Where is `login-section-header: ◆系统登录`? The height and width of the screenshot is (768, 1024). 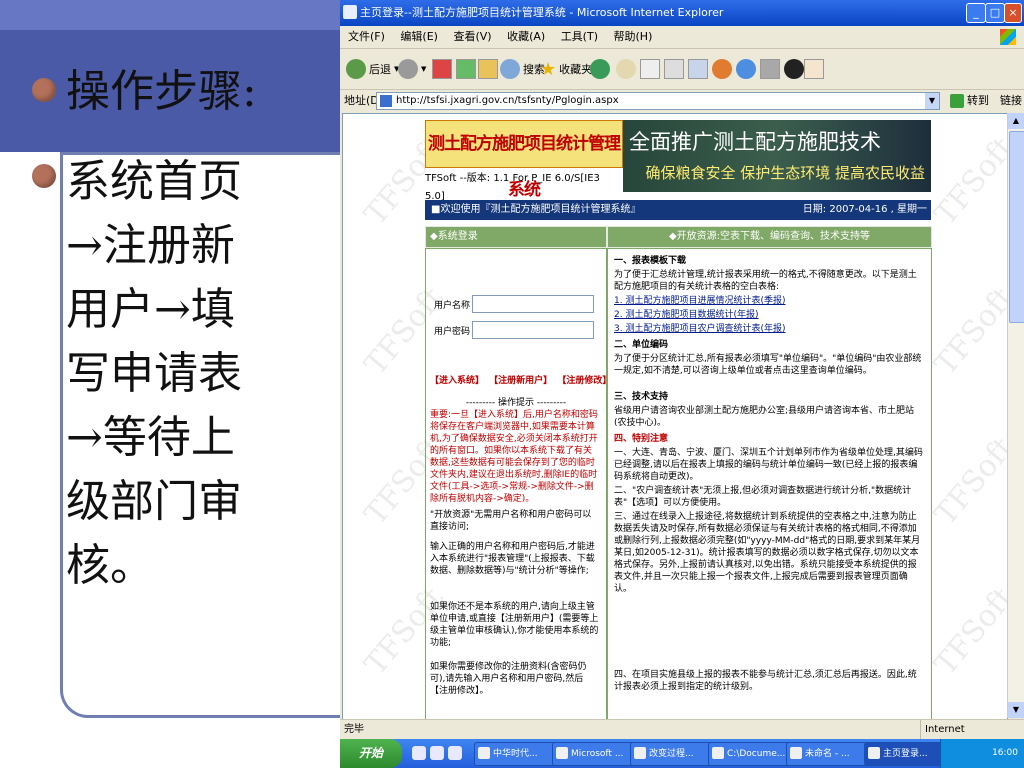
login-section-header: ◆系统登录 is located at coordinates (516, 237).